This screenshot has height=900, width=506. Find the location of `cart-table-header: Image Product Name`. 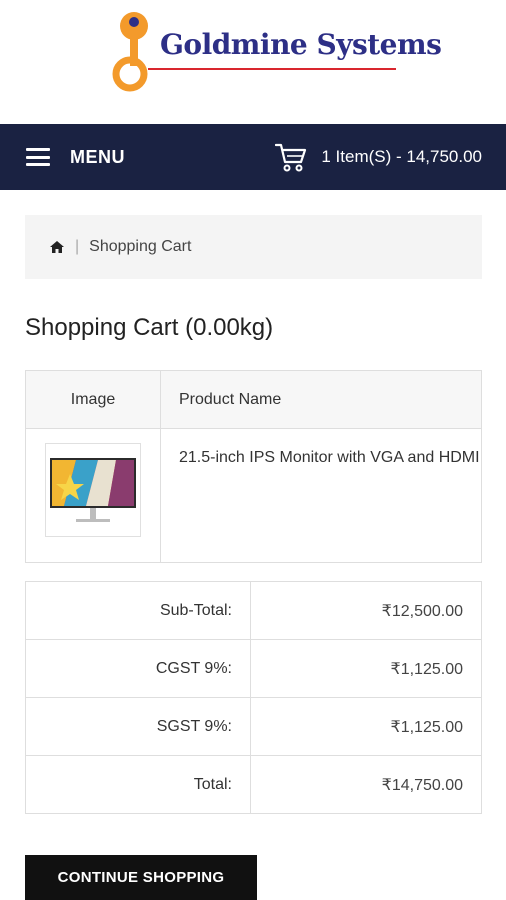

cart-table-header: Image Product Name is located at coordinates (253, 400).